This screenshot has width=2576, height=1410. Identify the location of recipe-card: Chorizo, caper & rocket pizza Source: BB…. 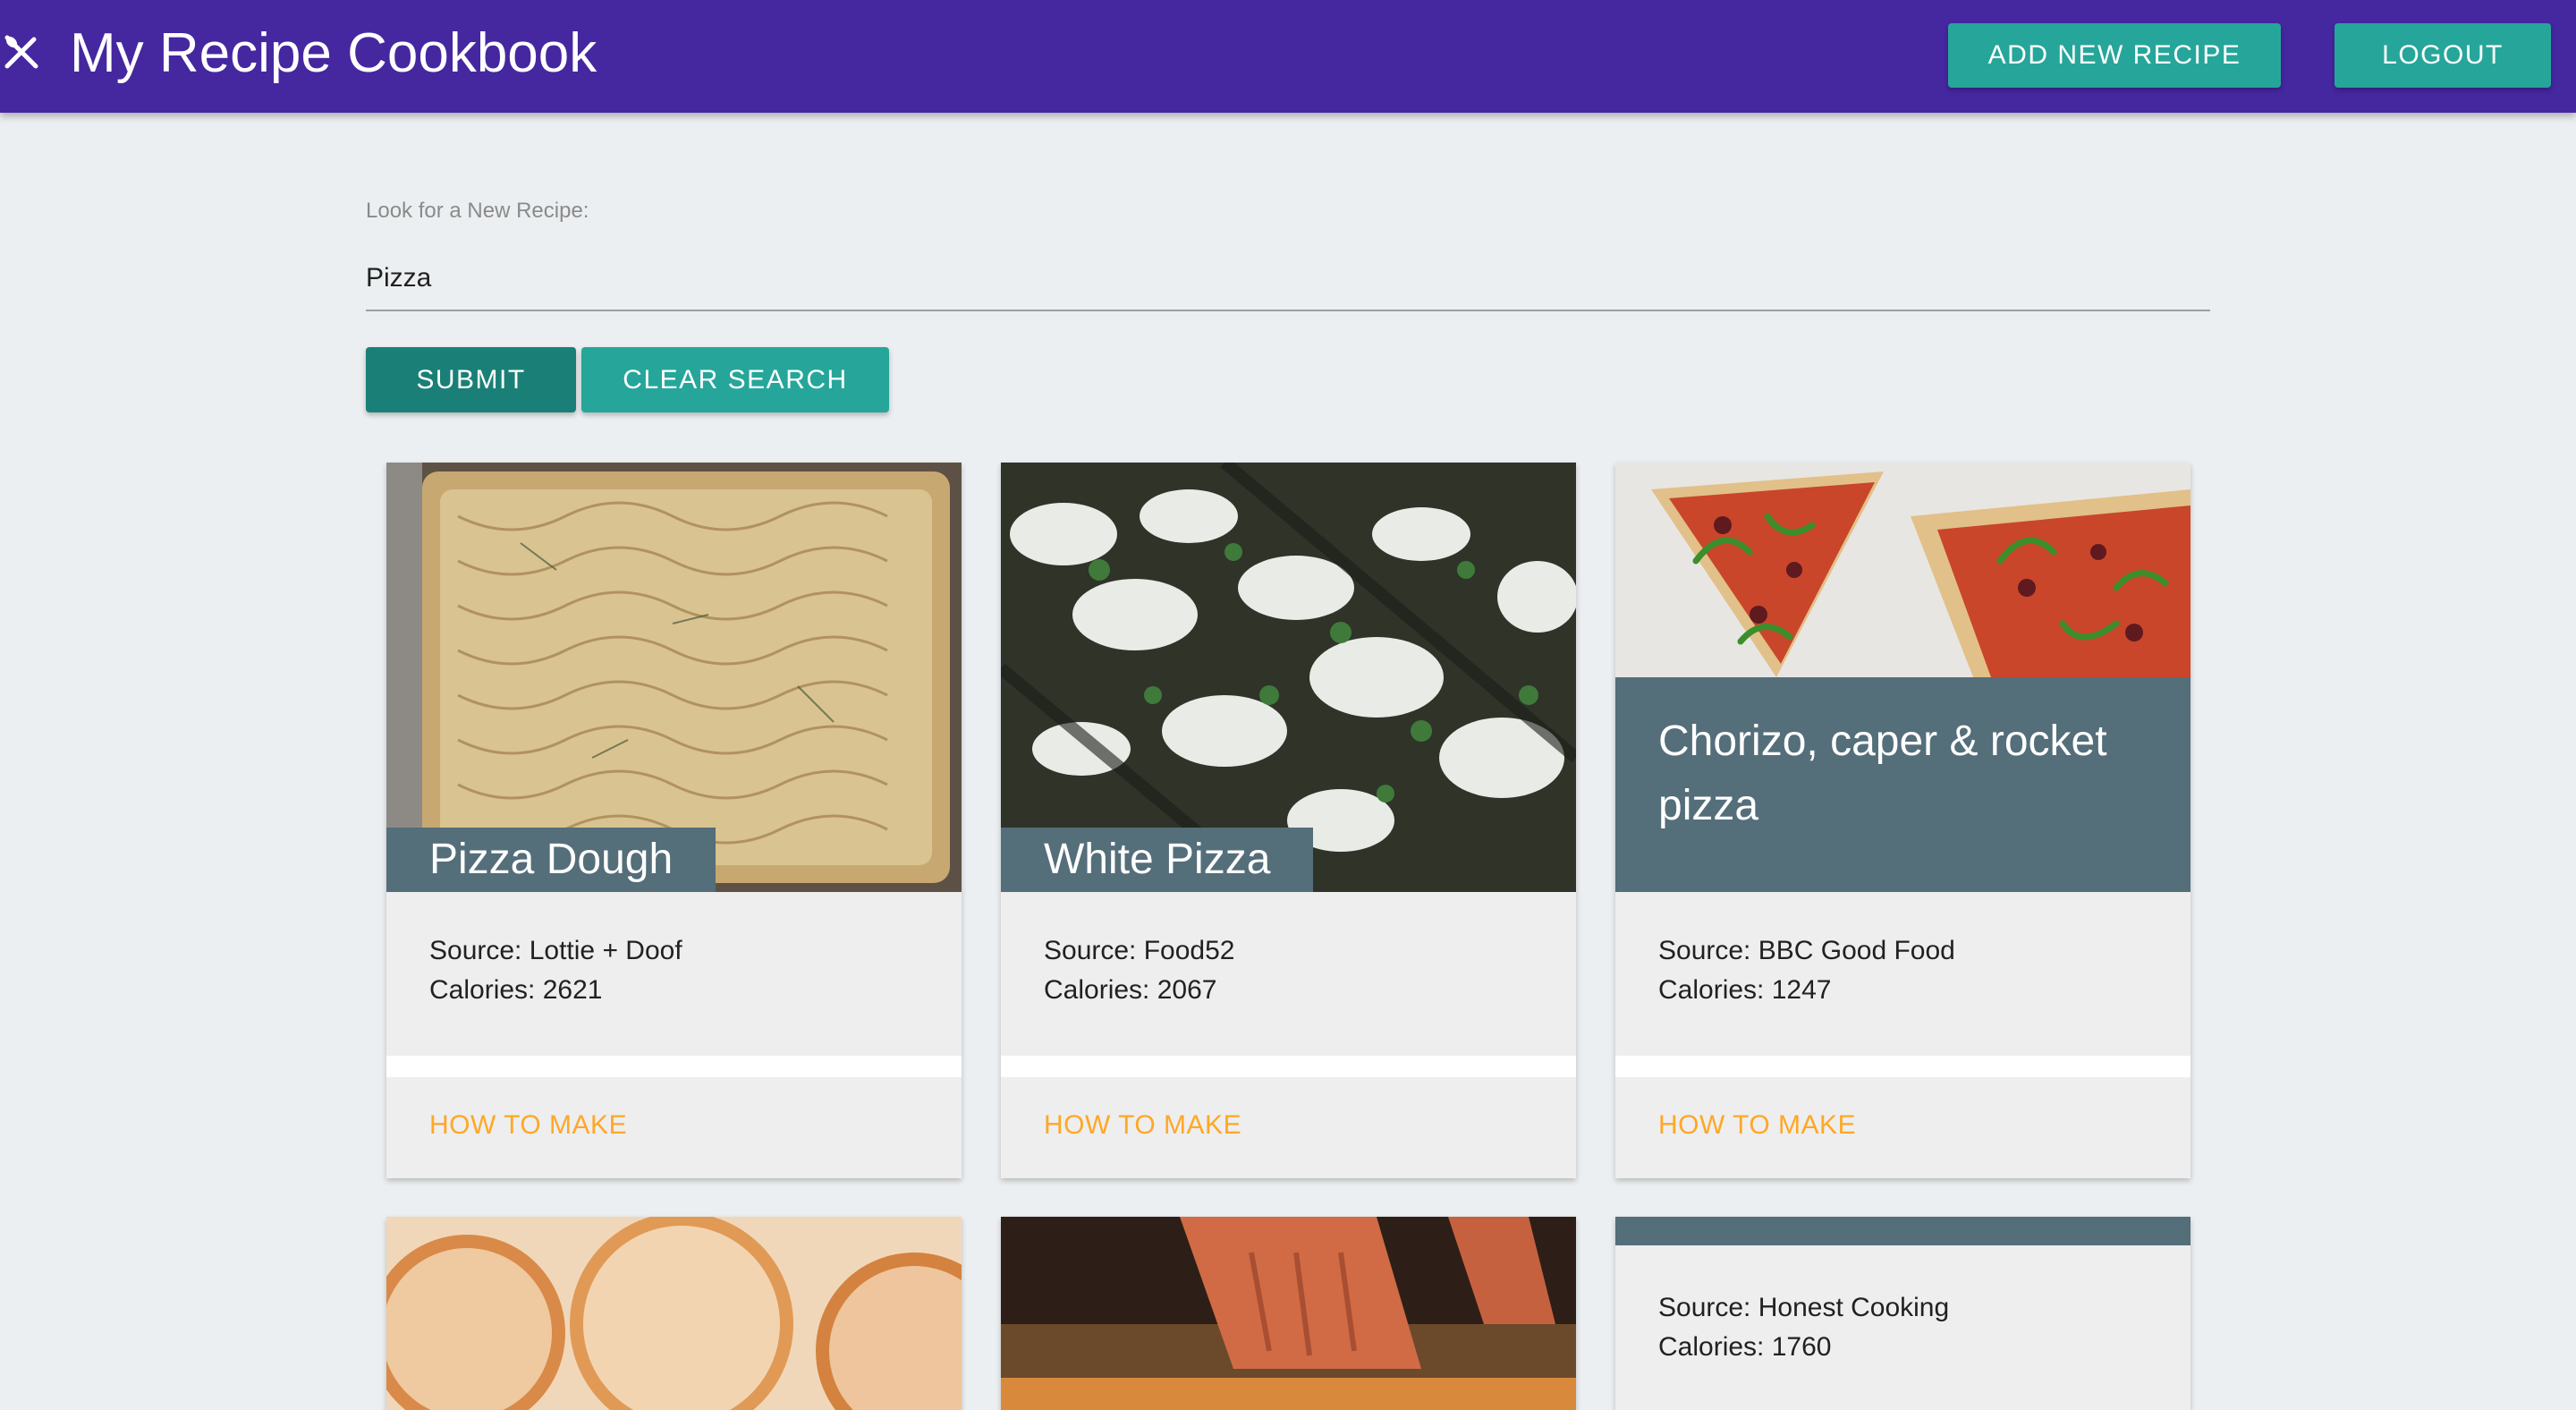
(1902, 821).